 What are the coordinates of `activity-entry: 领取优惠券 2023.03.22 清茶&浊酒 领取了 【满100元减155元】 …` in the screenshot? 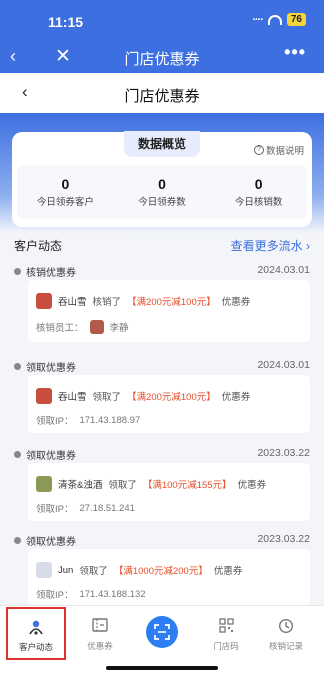 It's located at (162, 484).